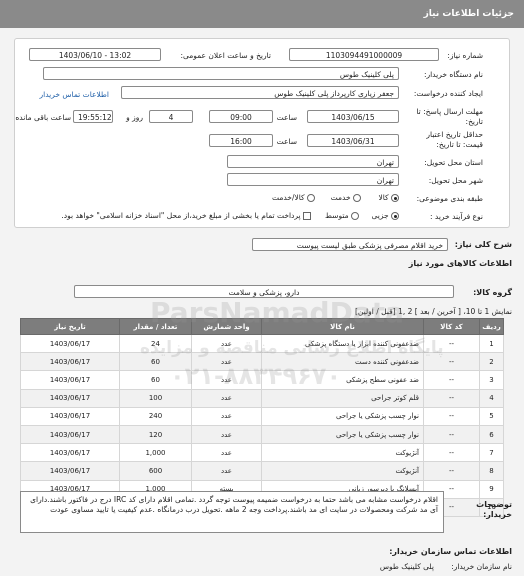  What do you see at coordinates (353, 116) in the screenshot?
I see `deadline-date-field: 1403/06/15` at bounding box center [353, 116].